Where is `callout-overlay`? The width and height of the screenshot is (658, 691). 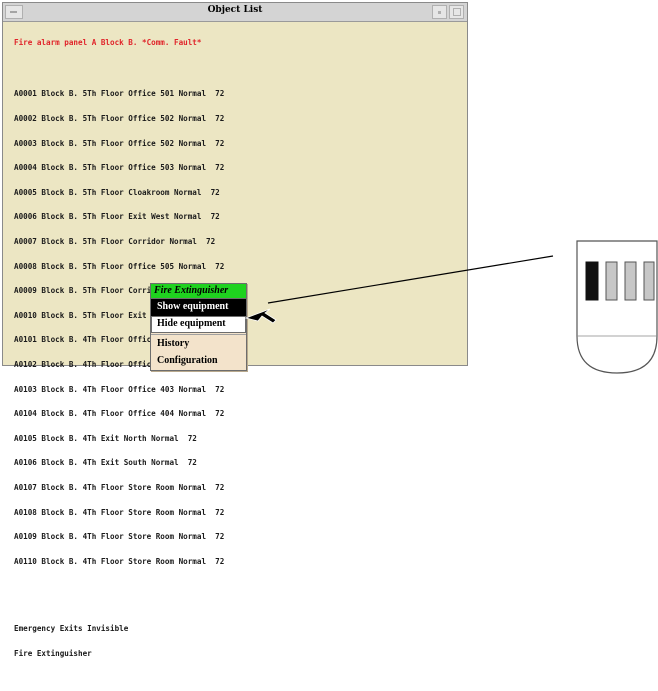
callout-overlay is located at coordinates (399, 289).